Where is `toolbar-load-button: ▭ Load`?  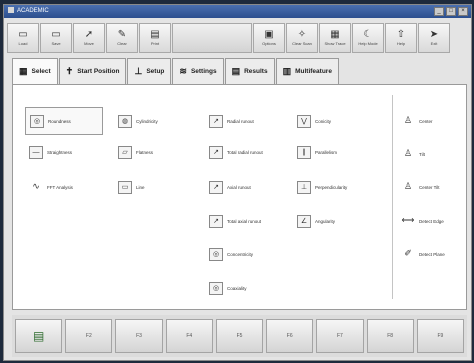
toolbar-load-button: ▭ Load is located at coordinates (23, 38).